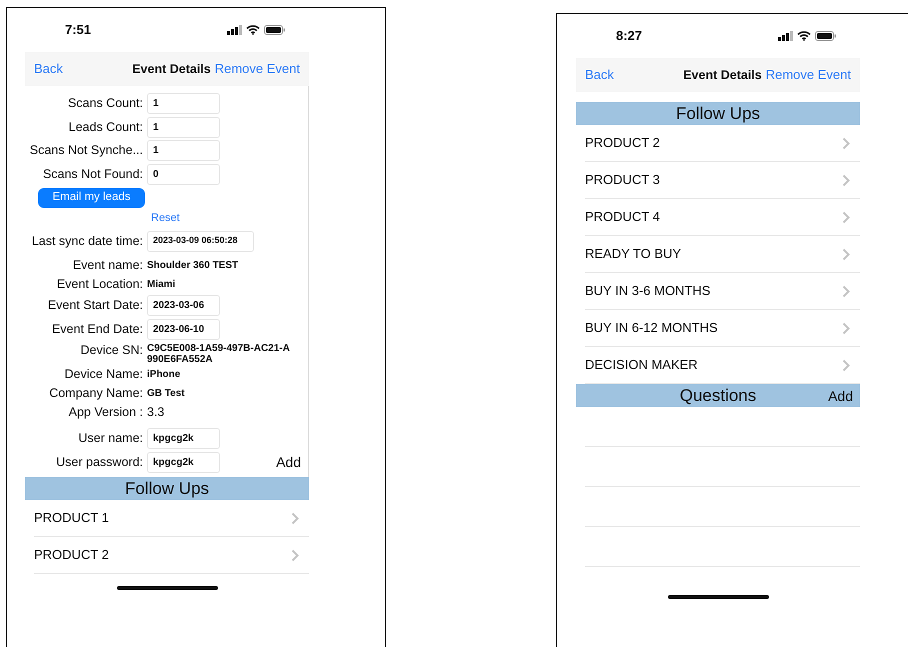 The width and height of the screenshot is (908, 647). I want to click on list-item: PRODUCT 4, so click(722, 217).